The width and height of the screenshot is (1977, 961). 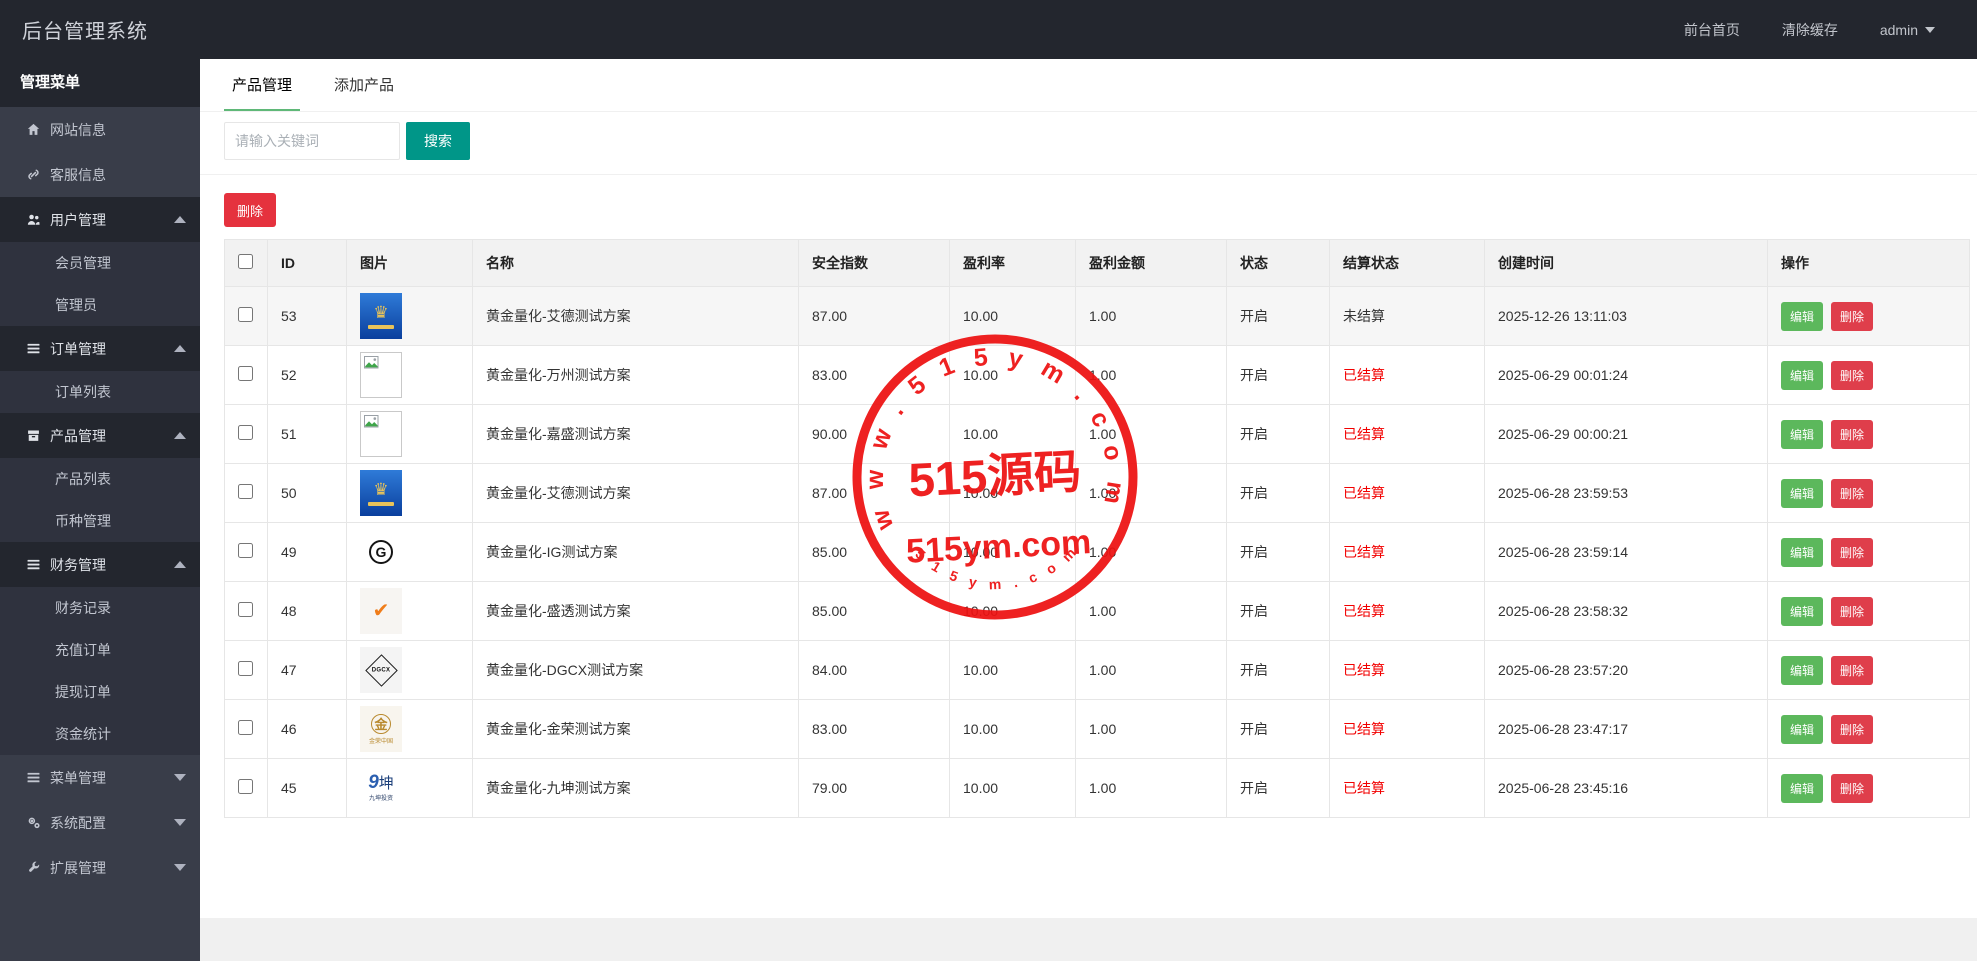 What do you see at coordinates (100, 692) in the screenshot?
I see `sidebar-subitem-withdraw-orders: 提现订单` at bounding box center [100, 692].